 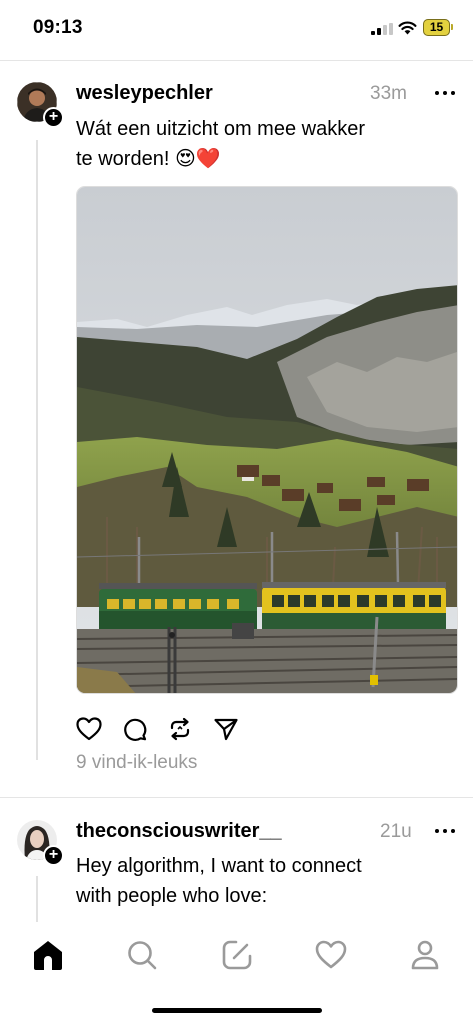 I want to click on header-divider, so click(x=236, y=60).